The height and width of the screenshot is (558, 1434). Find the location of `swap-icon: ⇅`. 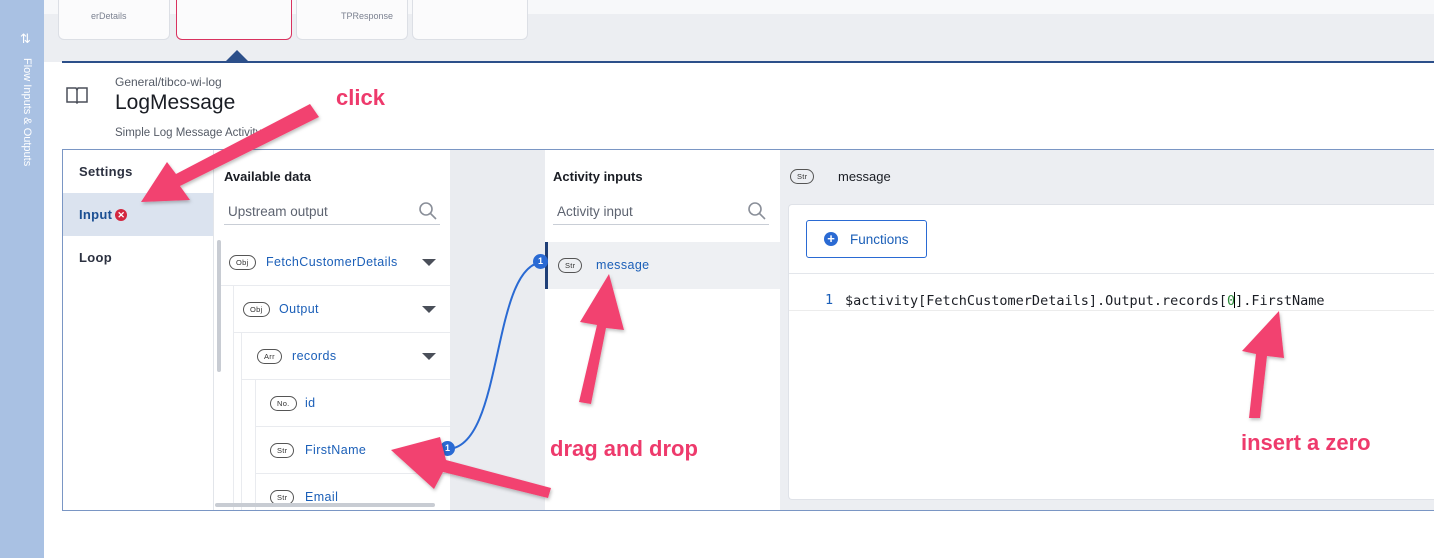

swap-icon: ⇅ is located at coordinates (29, 39).